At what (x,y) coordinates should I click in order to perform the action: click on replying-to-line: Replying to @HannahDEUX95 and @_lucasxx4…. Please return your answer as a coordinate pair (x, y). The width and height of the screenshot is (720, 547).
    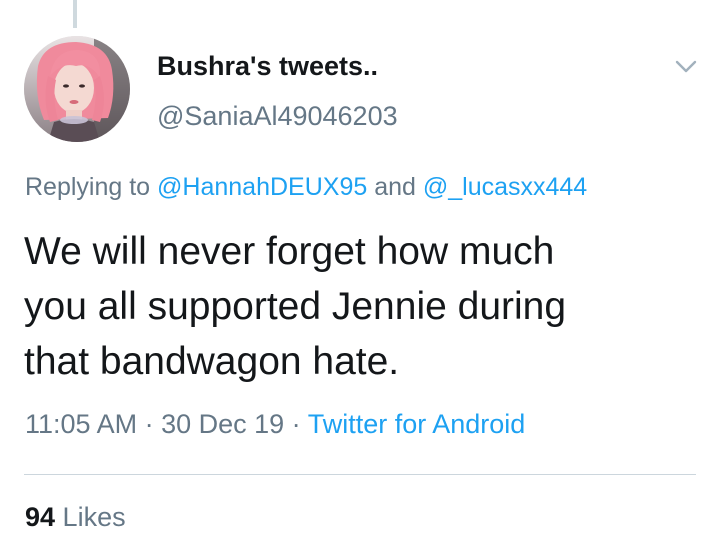
    Looking at the image, I should click on (306, 187).